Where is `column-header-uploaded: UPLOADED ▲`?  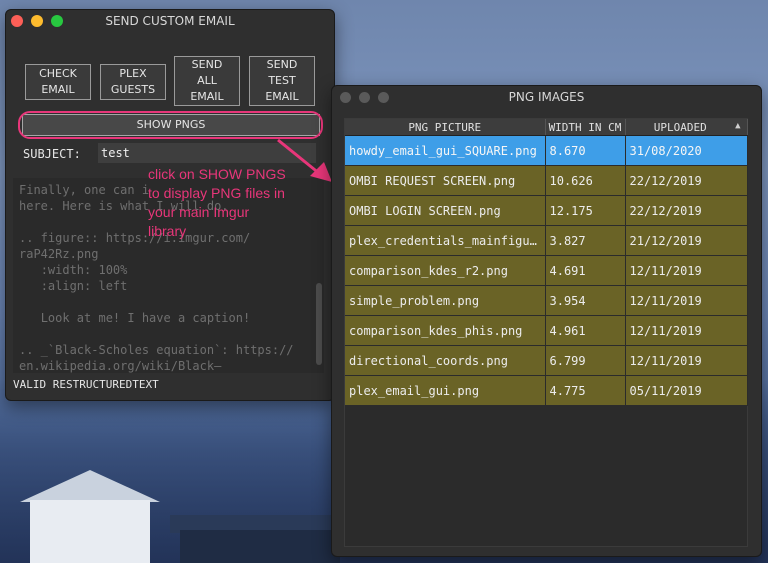
column-header-uploaded: UPLOADED ▲ is located at coordinates (686, 127).